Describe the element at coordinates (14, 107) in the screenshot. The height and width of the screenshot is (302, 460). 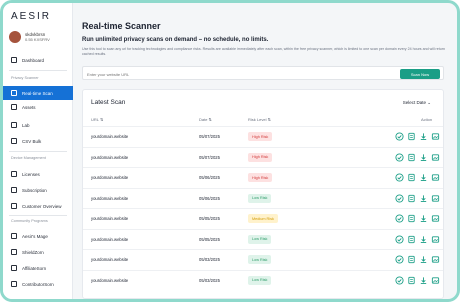
I see `assets-icon` at that location.